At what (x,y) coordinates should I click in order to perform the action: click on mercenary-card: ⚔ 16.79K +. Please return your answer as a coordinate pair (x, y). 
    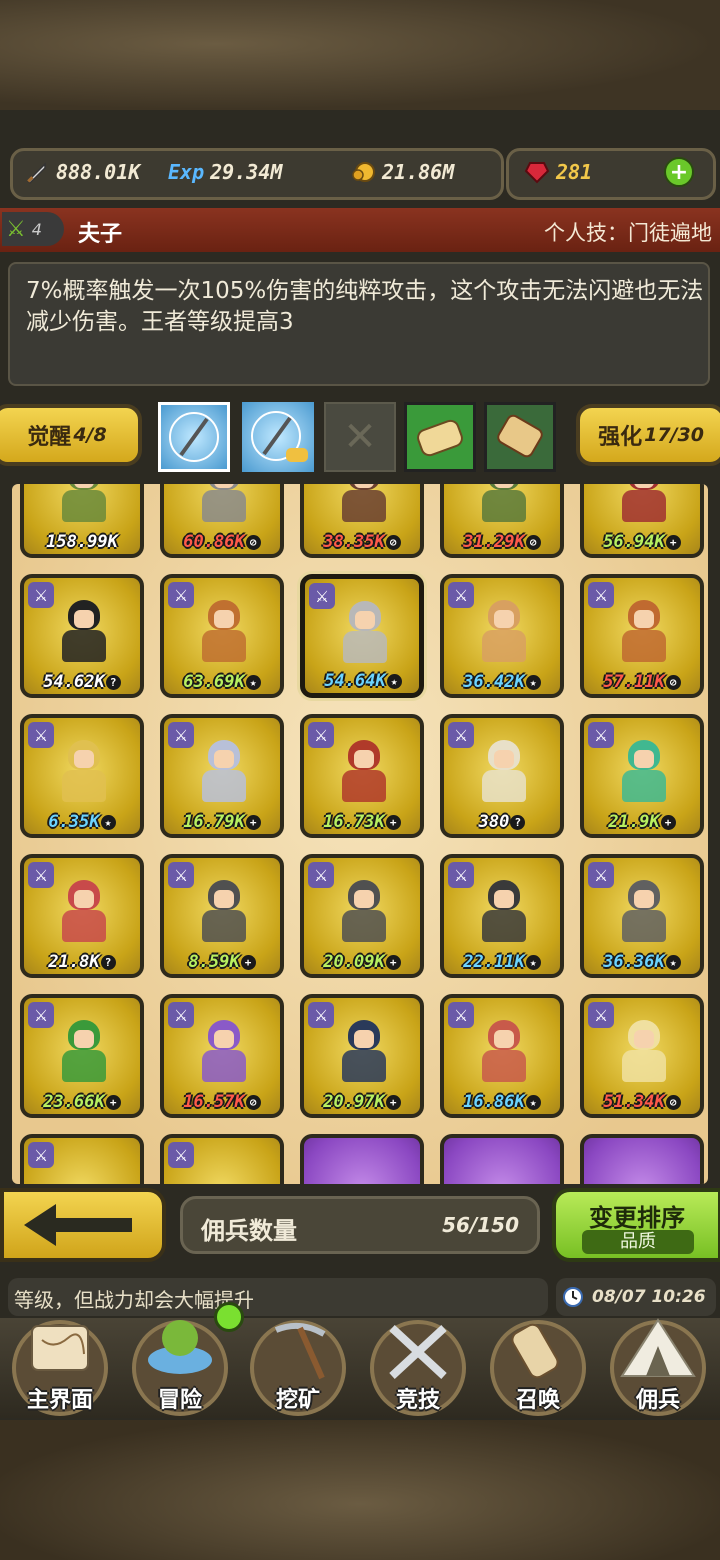
    Looking at the image, I should click on (222, 776).